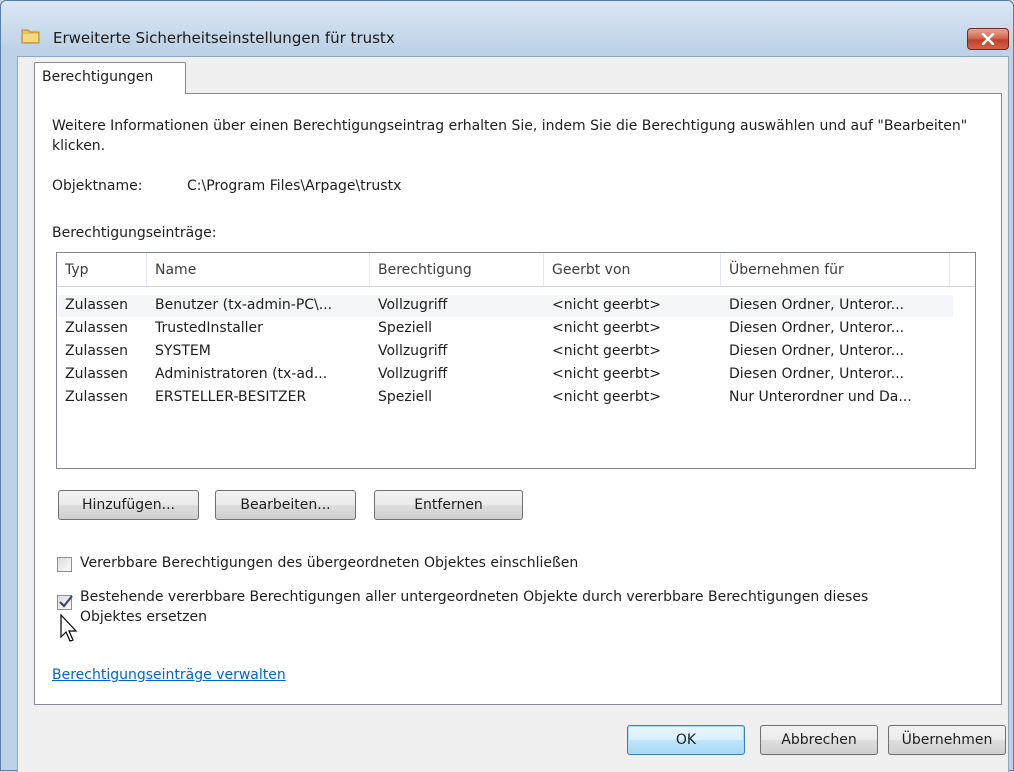 The height and width of the screenshot is (772, 1014). I want to click on column-header-berechtigung: Berechtigung, so click(457, 269).